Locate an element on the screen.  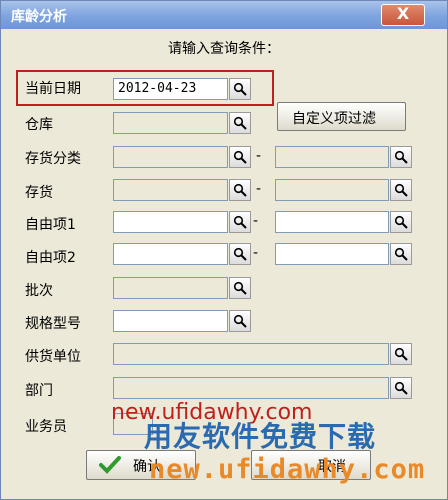
free-item-1-from-input is located at coordinates (170, 222).